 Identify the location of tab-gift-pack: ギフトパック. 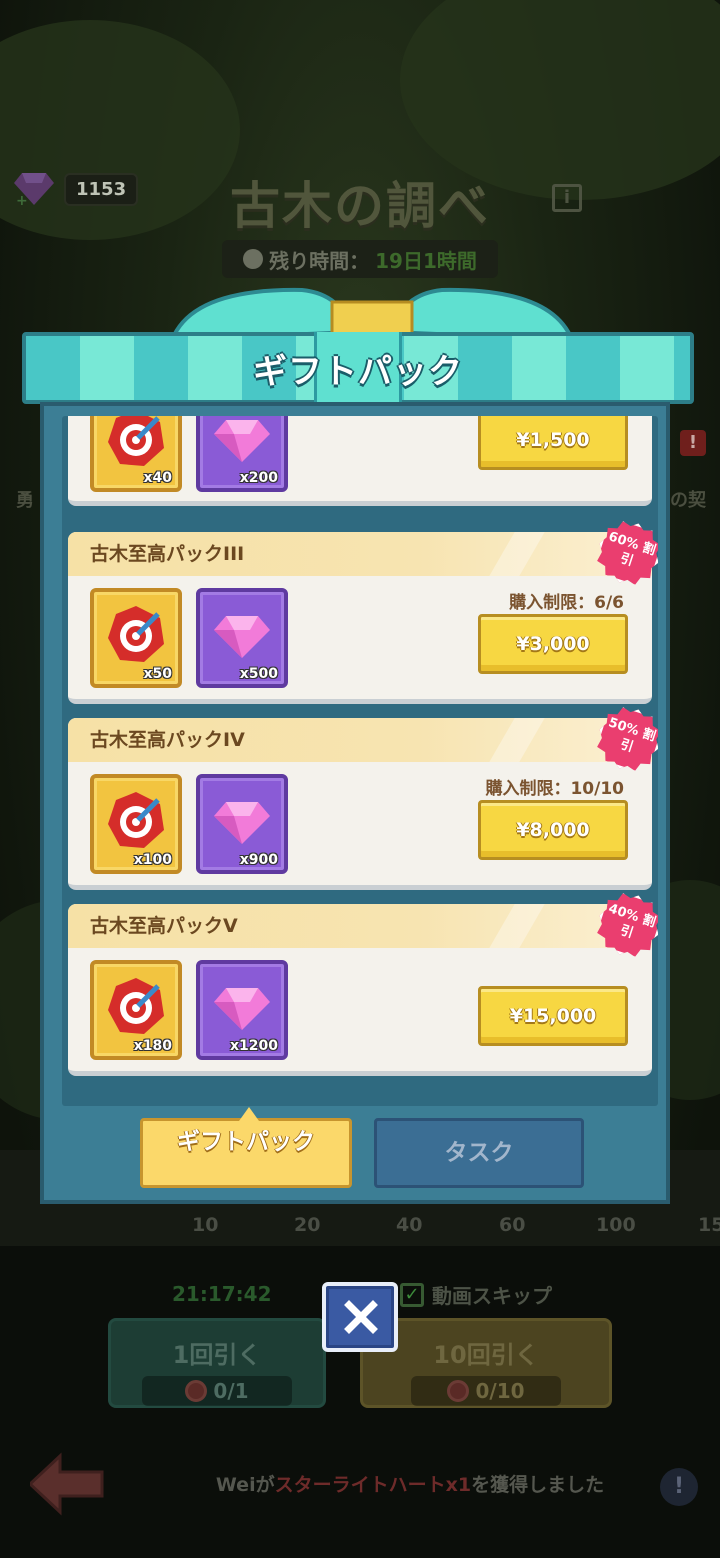
(246, 1153).